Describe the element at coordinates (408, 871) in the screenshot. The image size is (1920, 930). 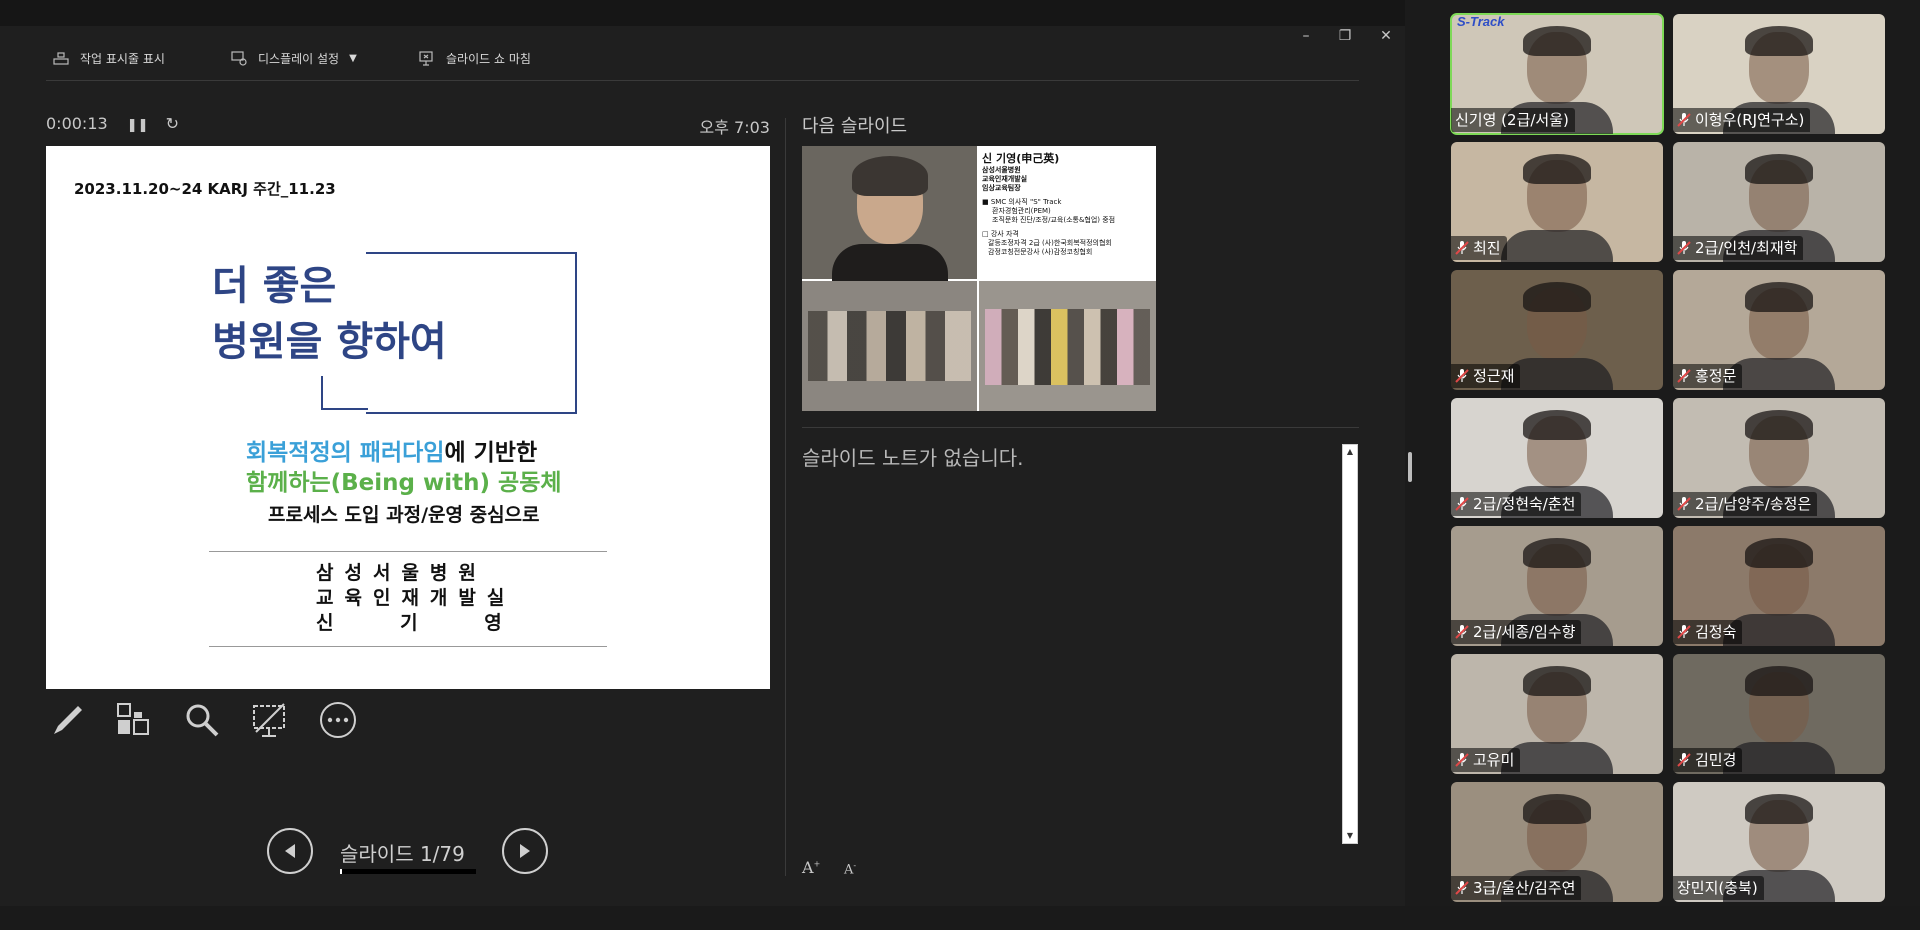
I see `slide-progress-bar` at that location.